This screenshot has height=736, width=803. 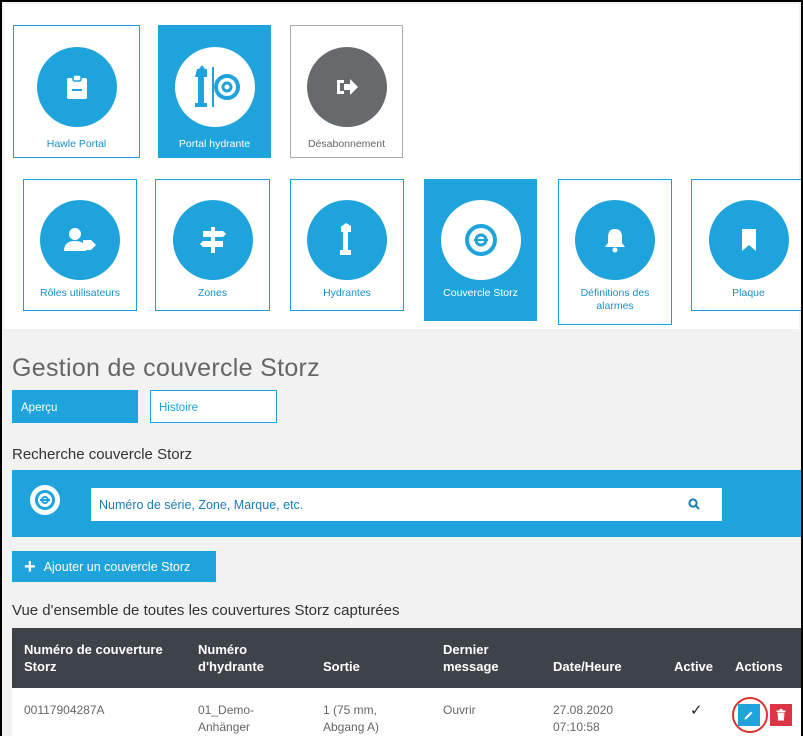 What do you see at coordinates (587, 666) in the screenshot?
I see `col-datetime: Date/Heure` at bounding box center [587, 666].